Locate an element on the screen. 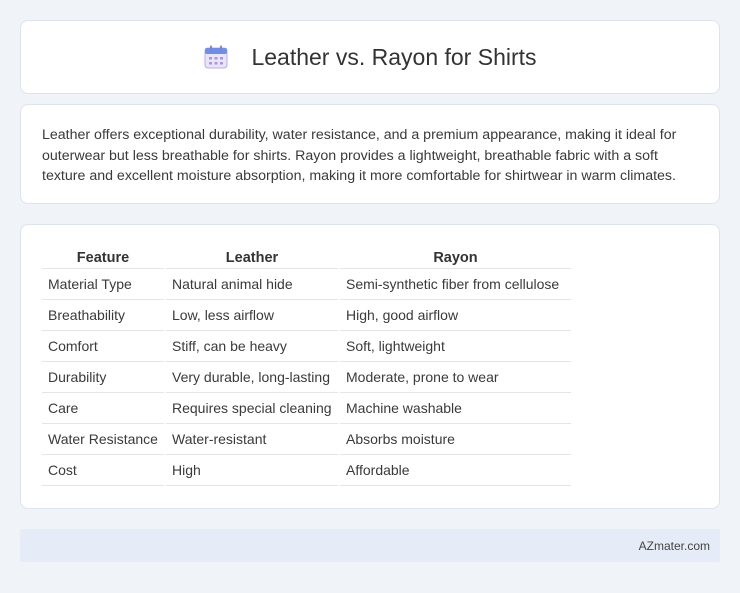 Image resolution: width=740 pixels, height=593 pixels. table-cell: High is located at coordinates (252, 470).